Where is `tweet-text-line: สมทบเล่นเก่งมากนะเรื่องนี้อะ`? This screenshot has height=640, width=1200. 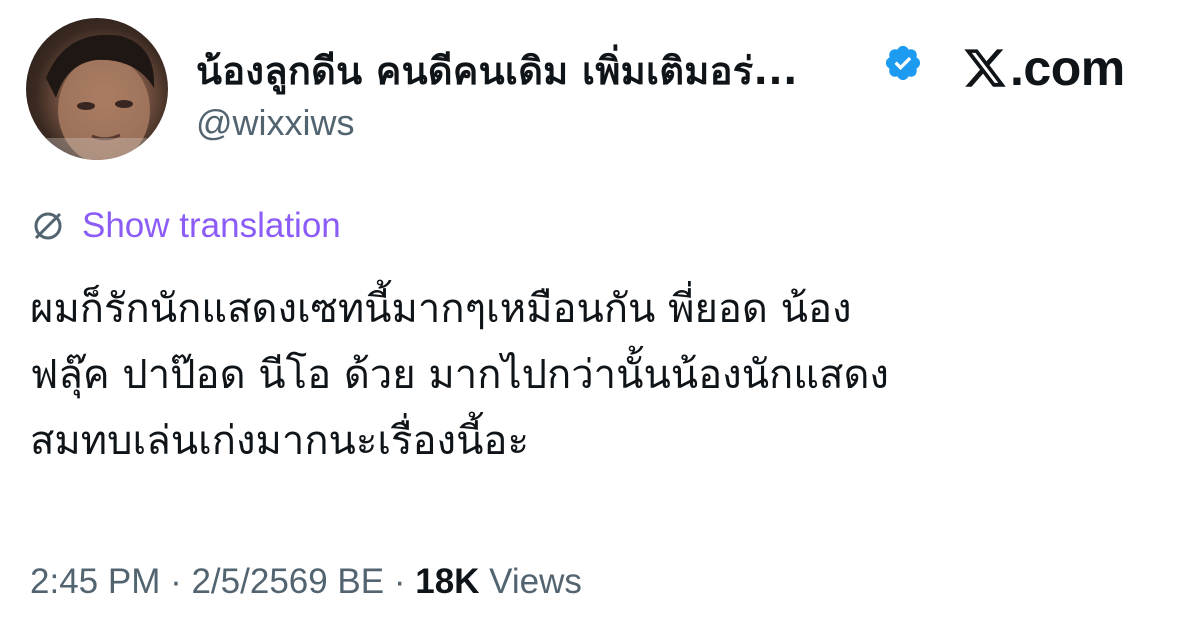
tweet-text-line: สมทบเล่นเก่งมากนะเรื่องนี้อะ is located at coordinates (279, 441).